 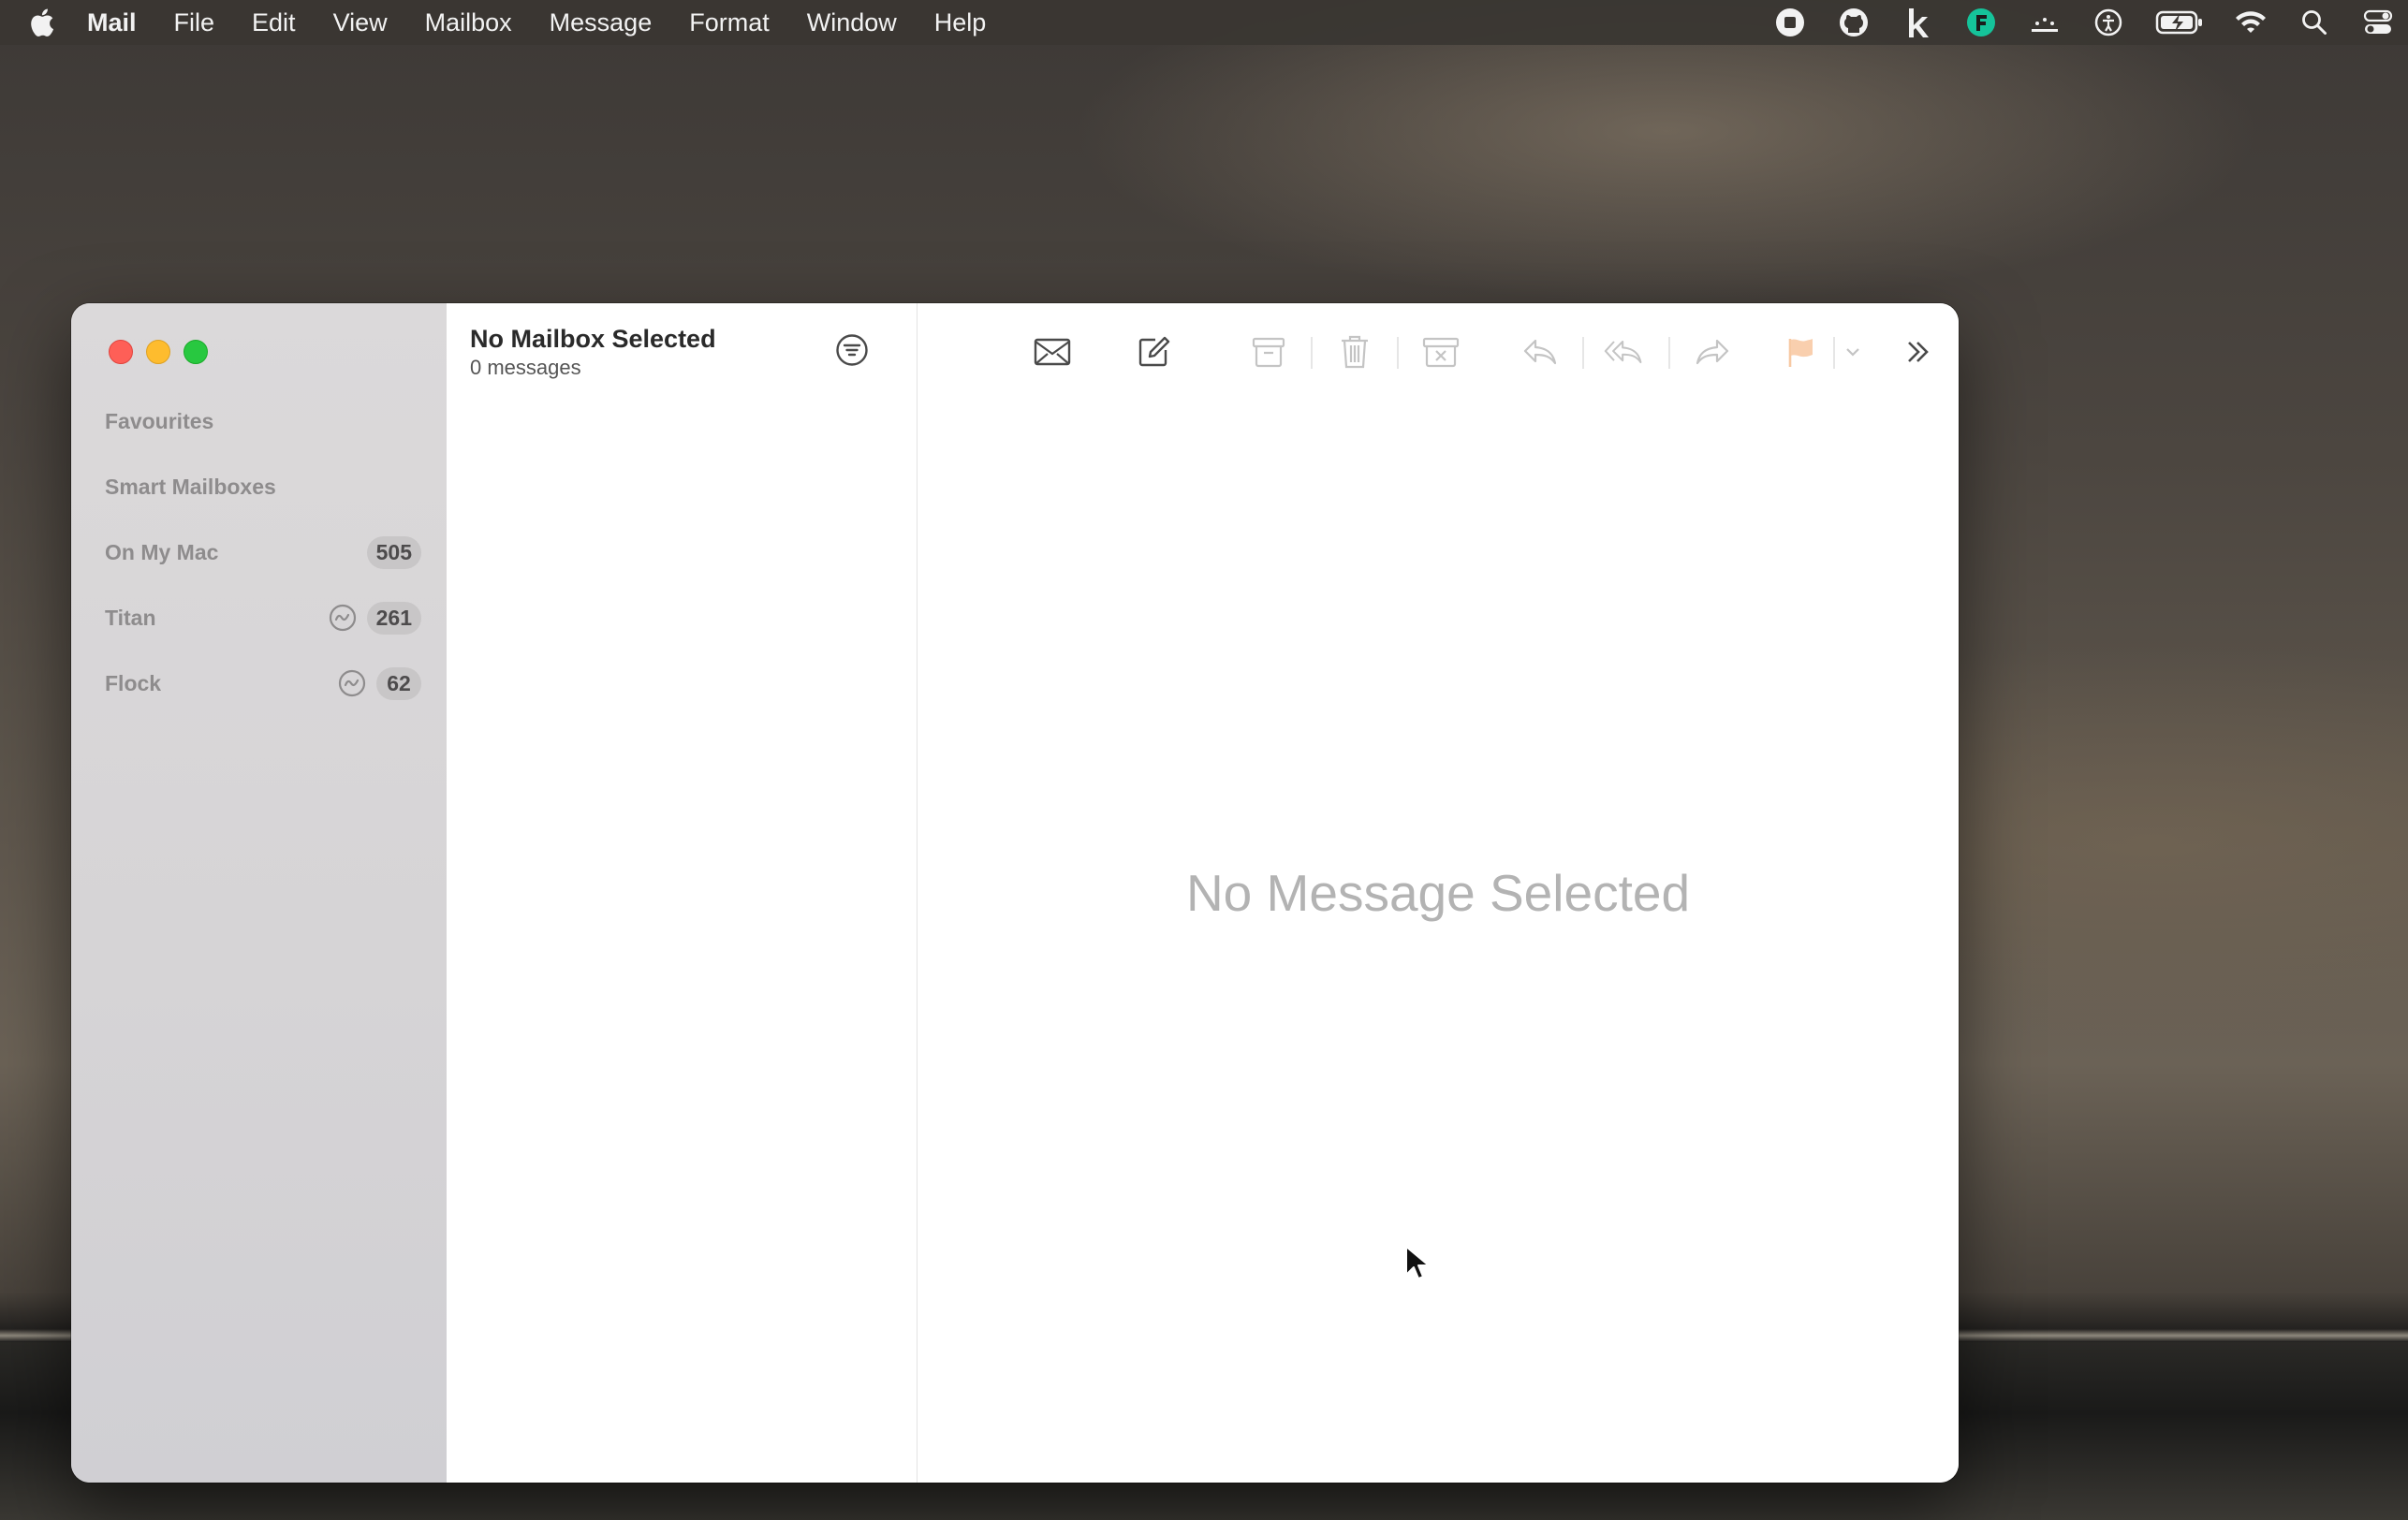 I want to click on filter-icon, so click(x=852, y=350).